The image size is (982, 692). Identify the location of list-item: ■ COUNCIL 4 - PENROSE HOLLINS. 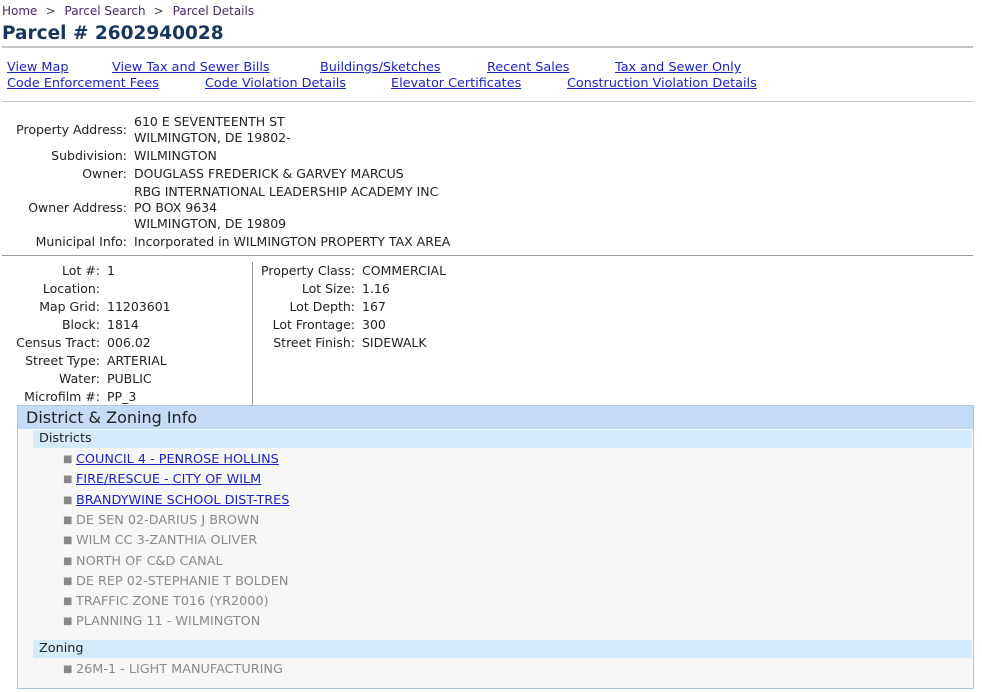
(171, 460).